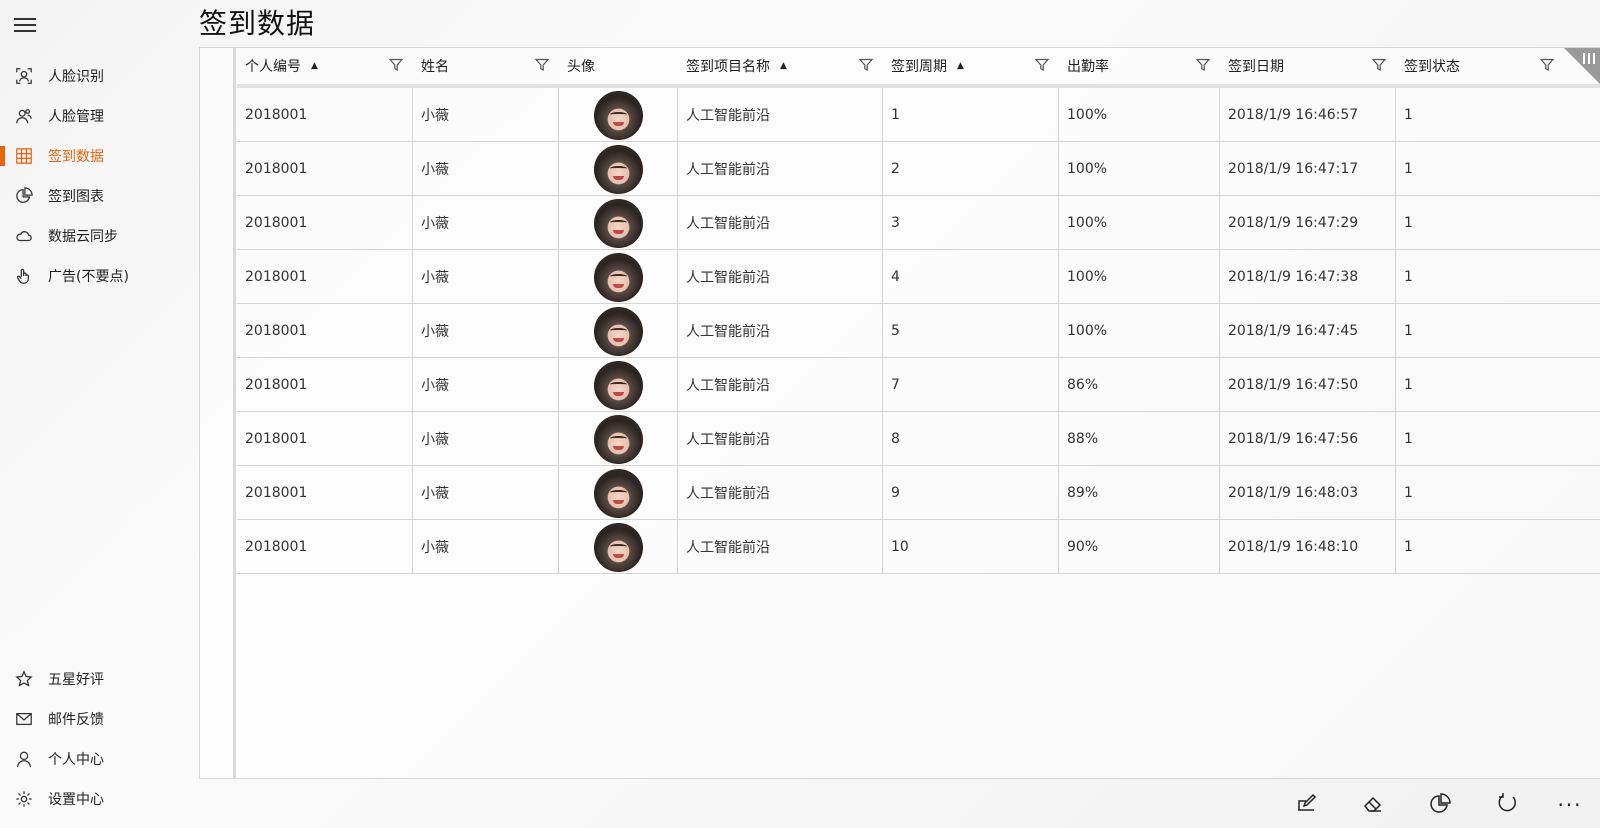 Image resolution: width=1600 pixels, height=828 pixels. Describe the element at coordinates (99, 276) in the screenshot. I see `sidebar-item-ad: 广告(不要点)` at that location.